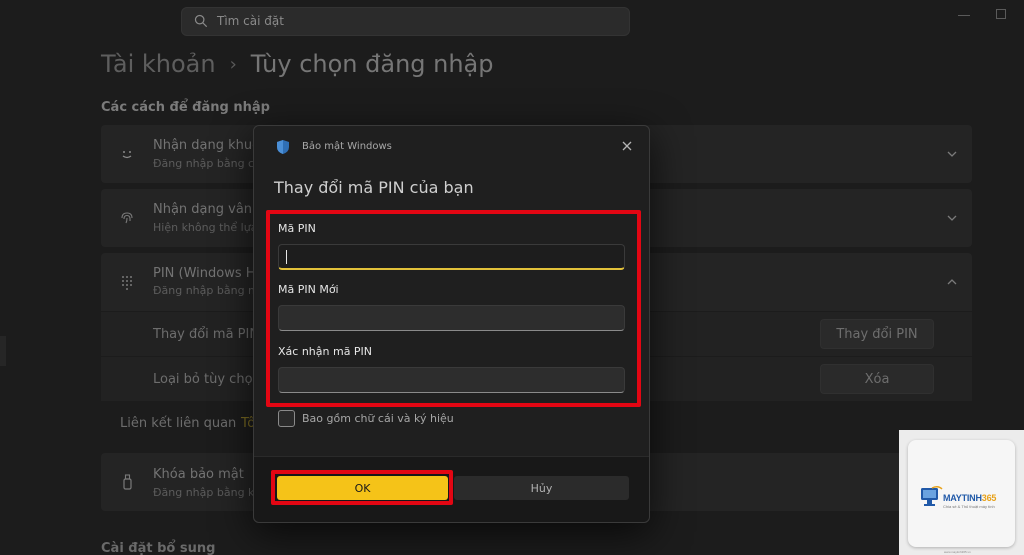 The width and height of the screenshot is (1024, 555). Describe the element at coordinates (158, 548) in the screenshot. I see `section-title-additional: Cài đặt bổ sung` at that location.